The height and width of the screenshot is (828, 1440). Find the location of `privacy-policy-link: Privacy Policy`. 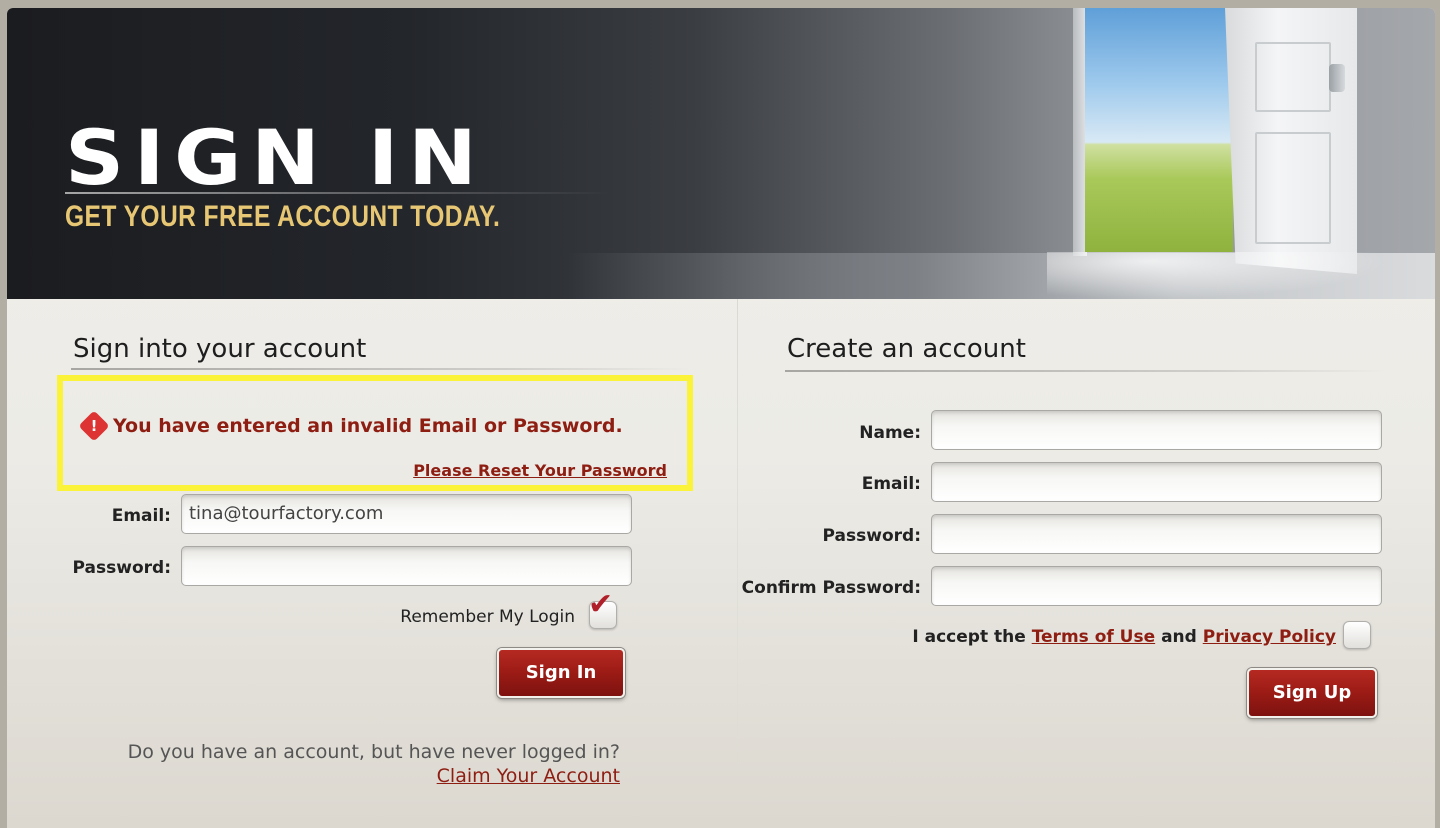

privacy-policy-link: Privacy Policy is located at coordinates (1269, 637).